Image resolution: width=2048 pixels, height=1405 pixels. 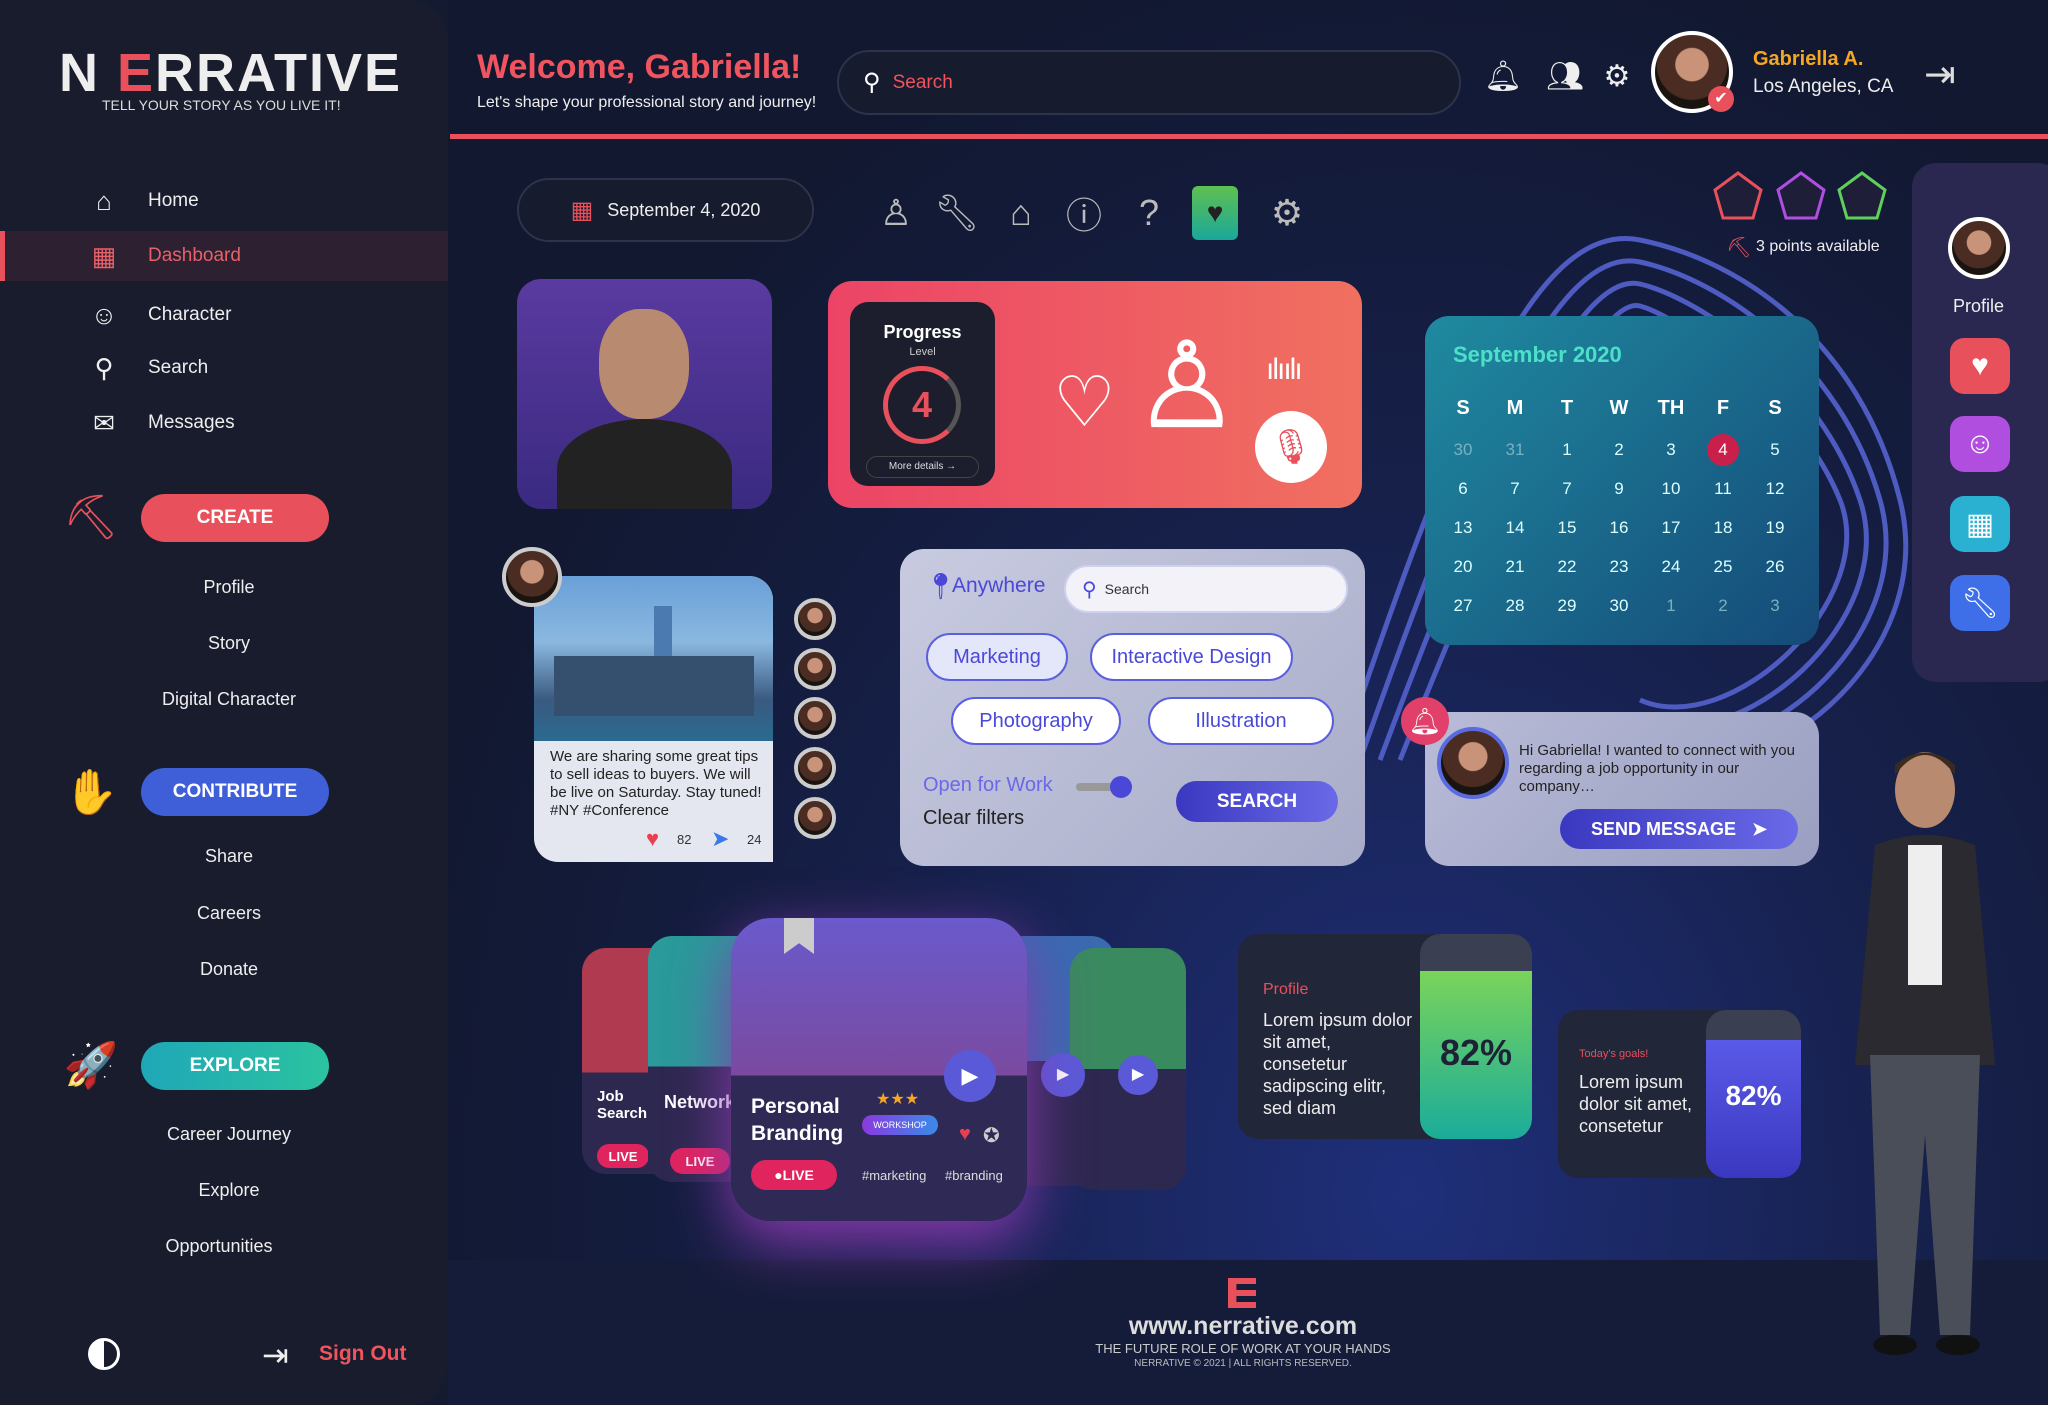 What do you see at coordinates (1671, 527) in the screenshot?
I see `calendar-day: 17` at bounding box center [1671, 527].